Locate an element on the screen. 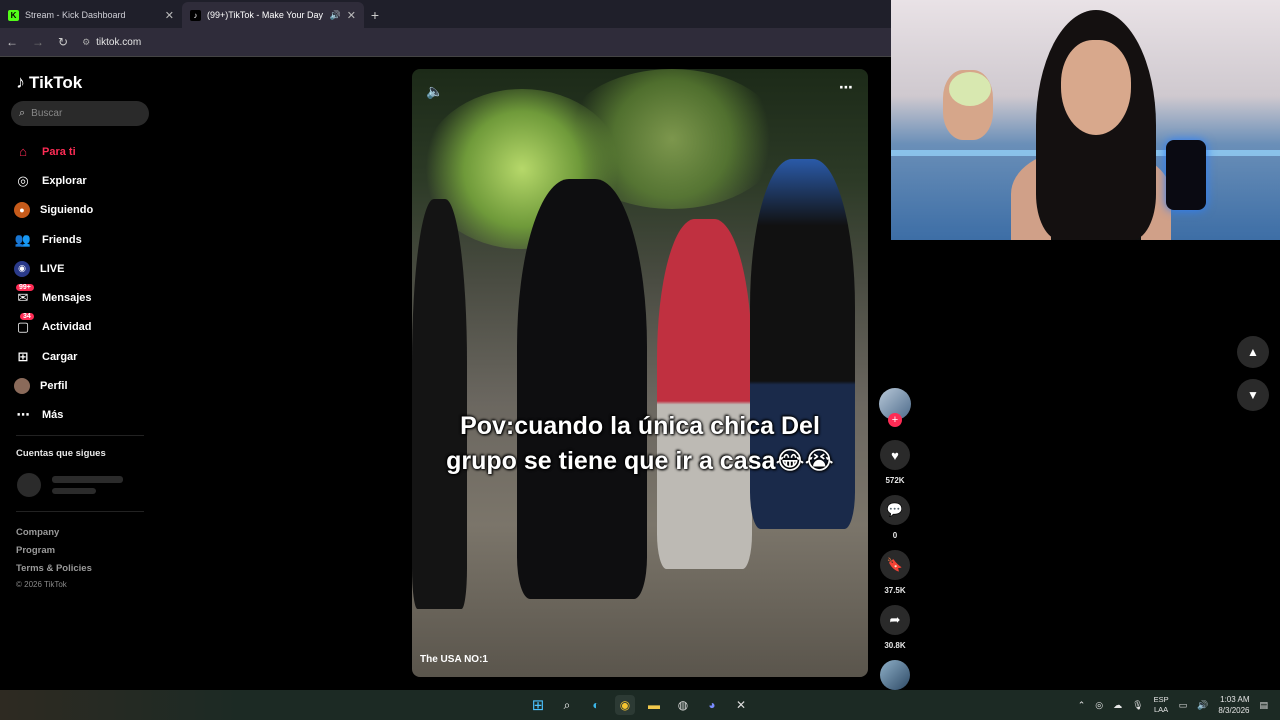  activity-icon: ▢ 34 is located at coordinates (24, 324).